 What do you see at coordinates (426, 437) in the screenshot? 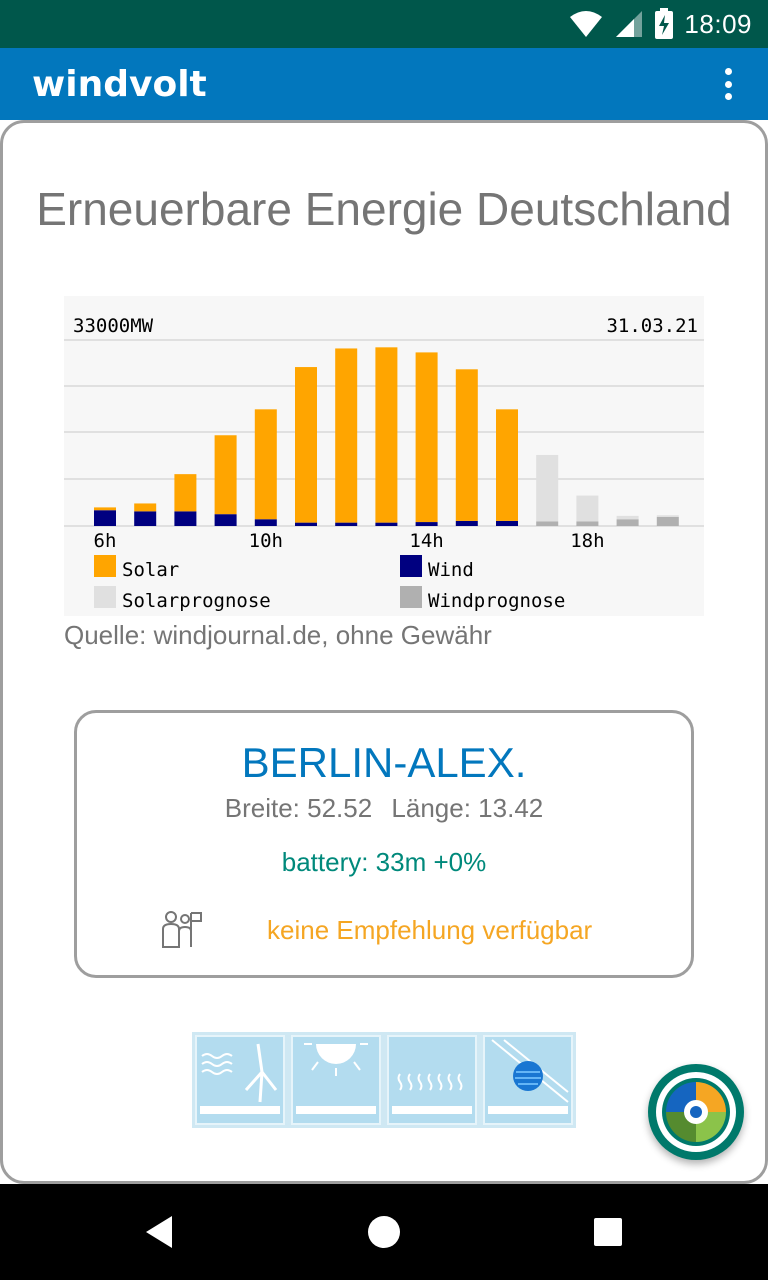
I see `bar-solar-14h` at bounding box center [426, 437].